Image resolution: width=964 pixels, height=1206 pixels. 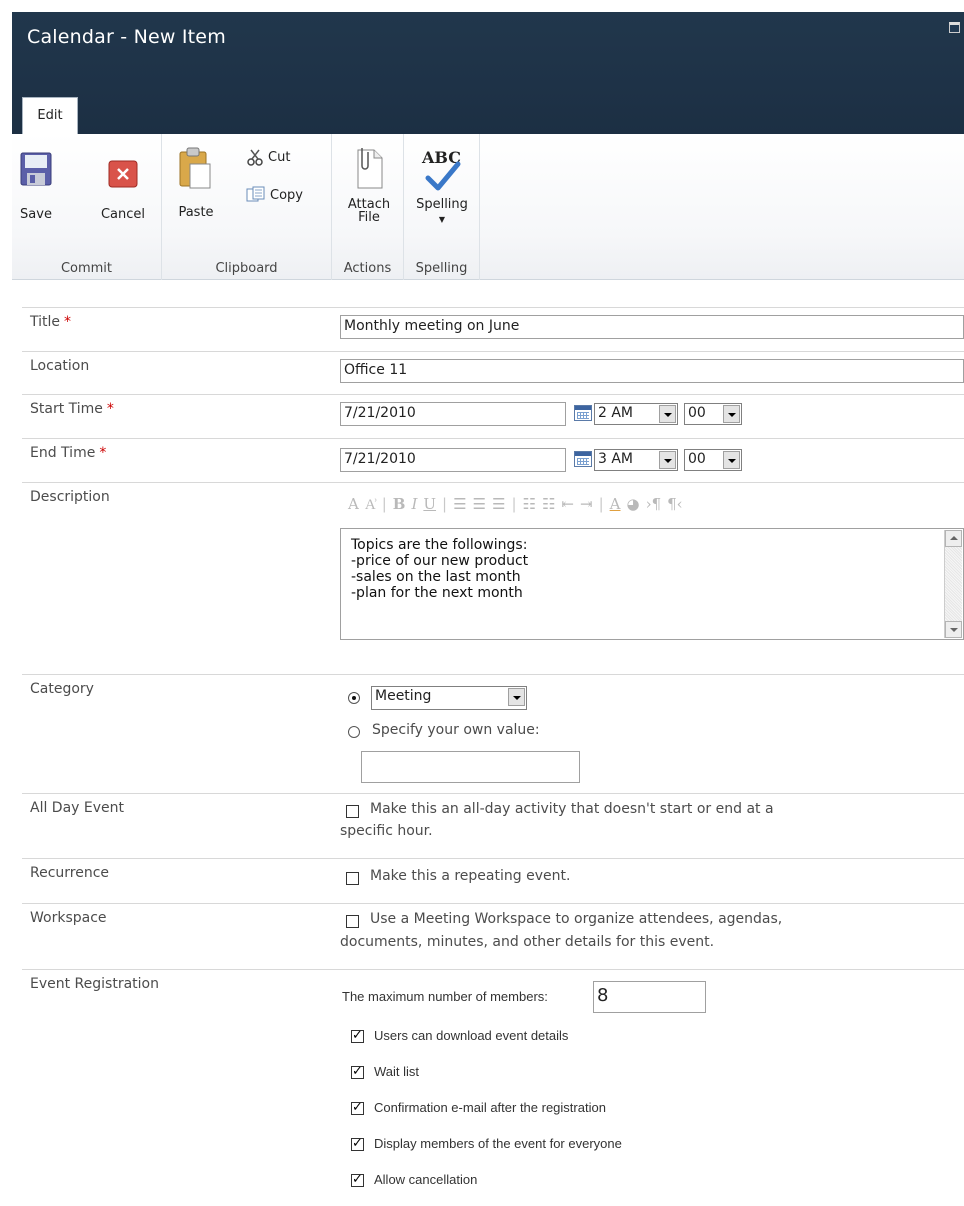 I want to click on download-details-label: Users can download event details, so click(x=471, y=1035).